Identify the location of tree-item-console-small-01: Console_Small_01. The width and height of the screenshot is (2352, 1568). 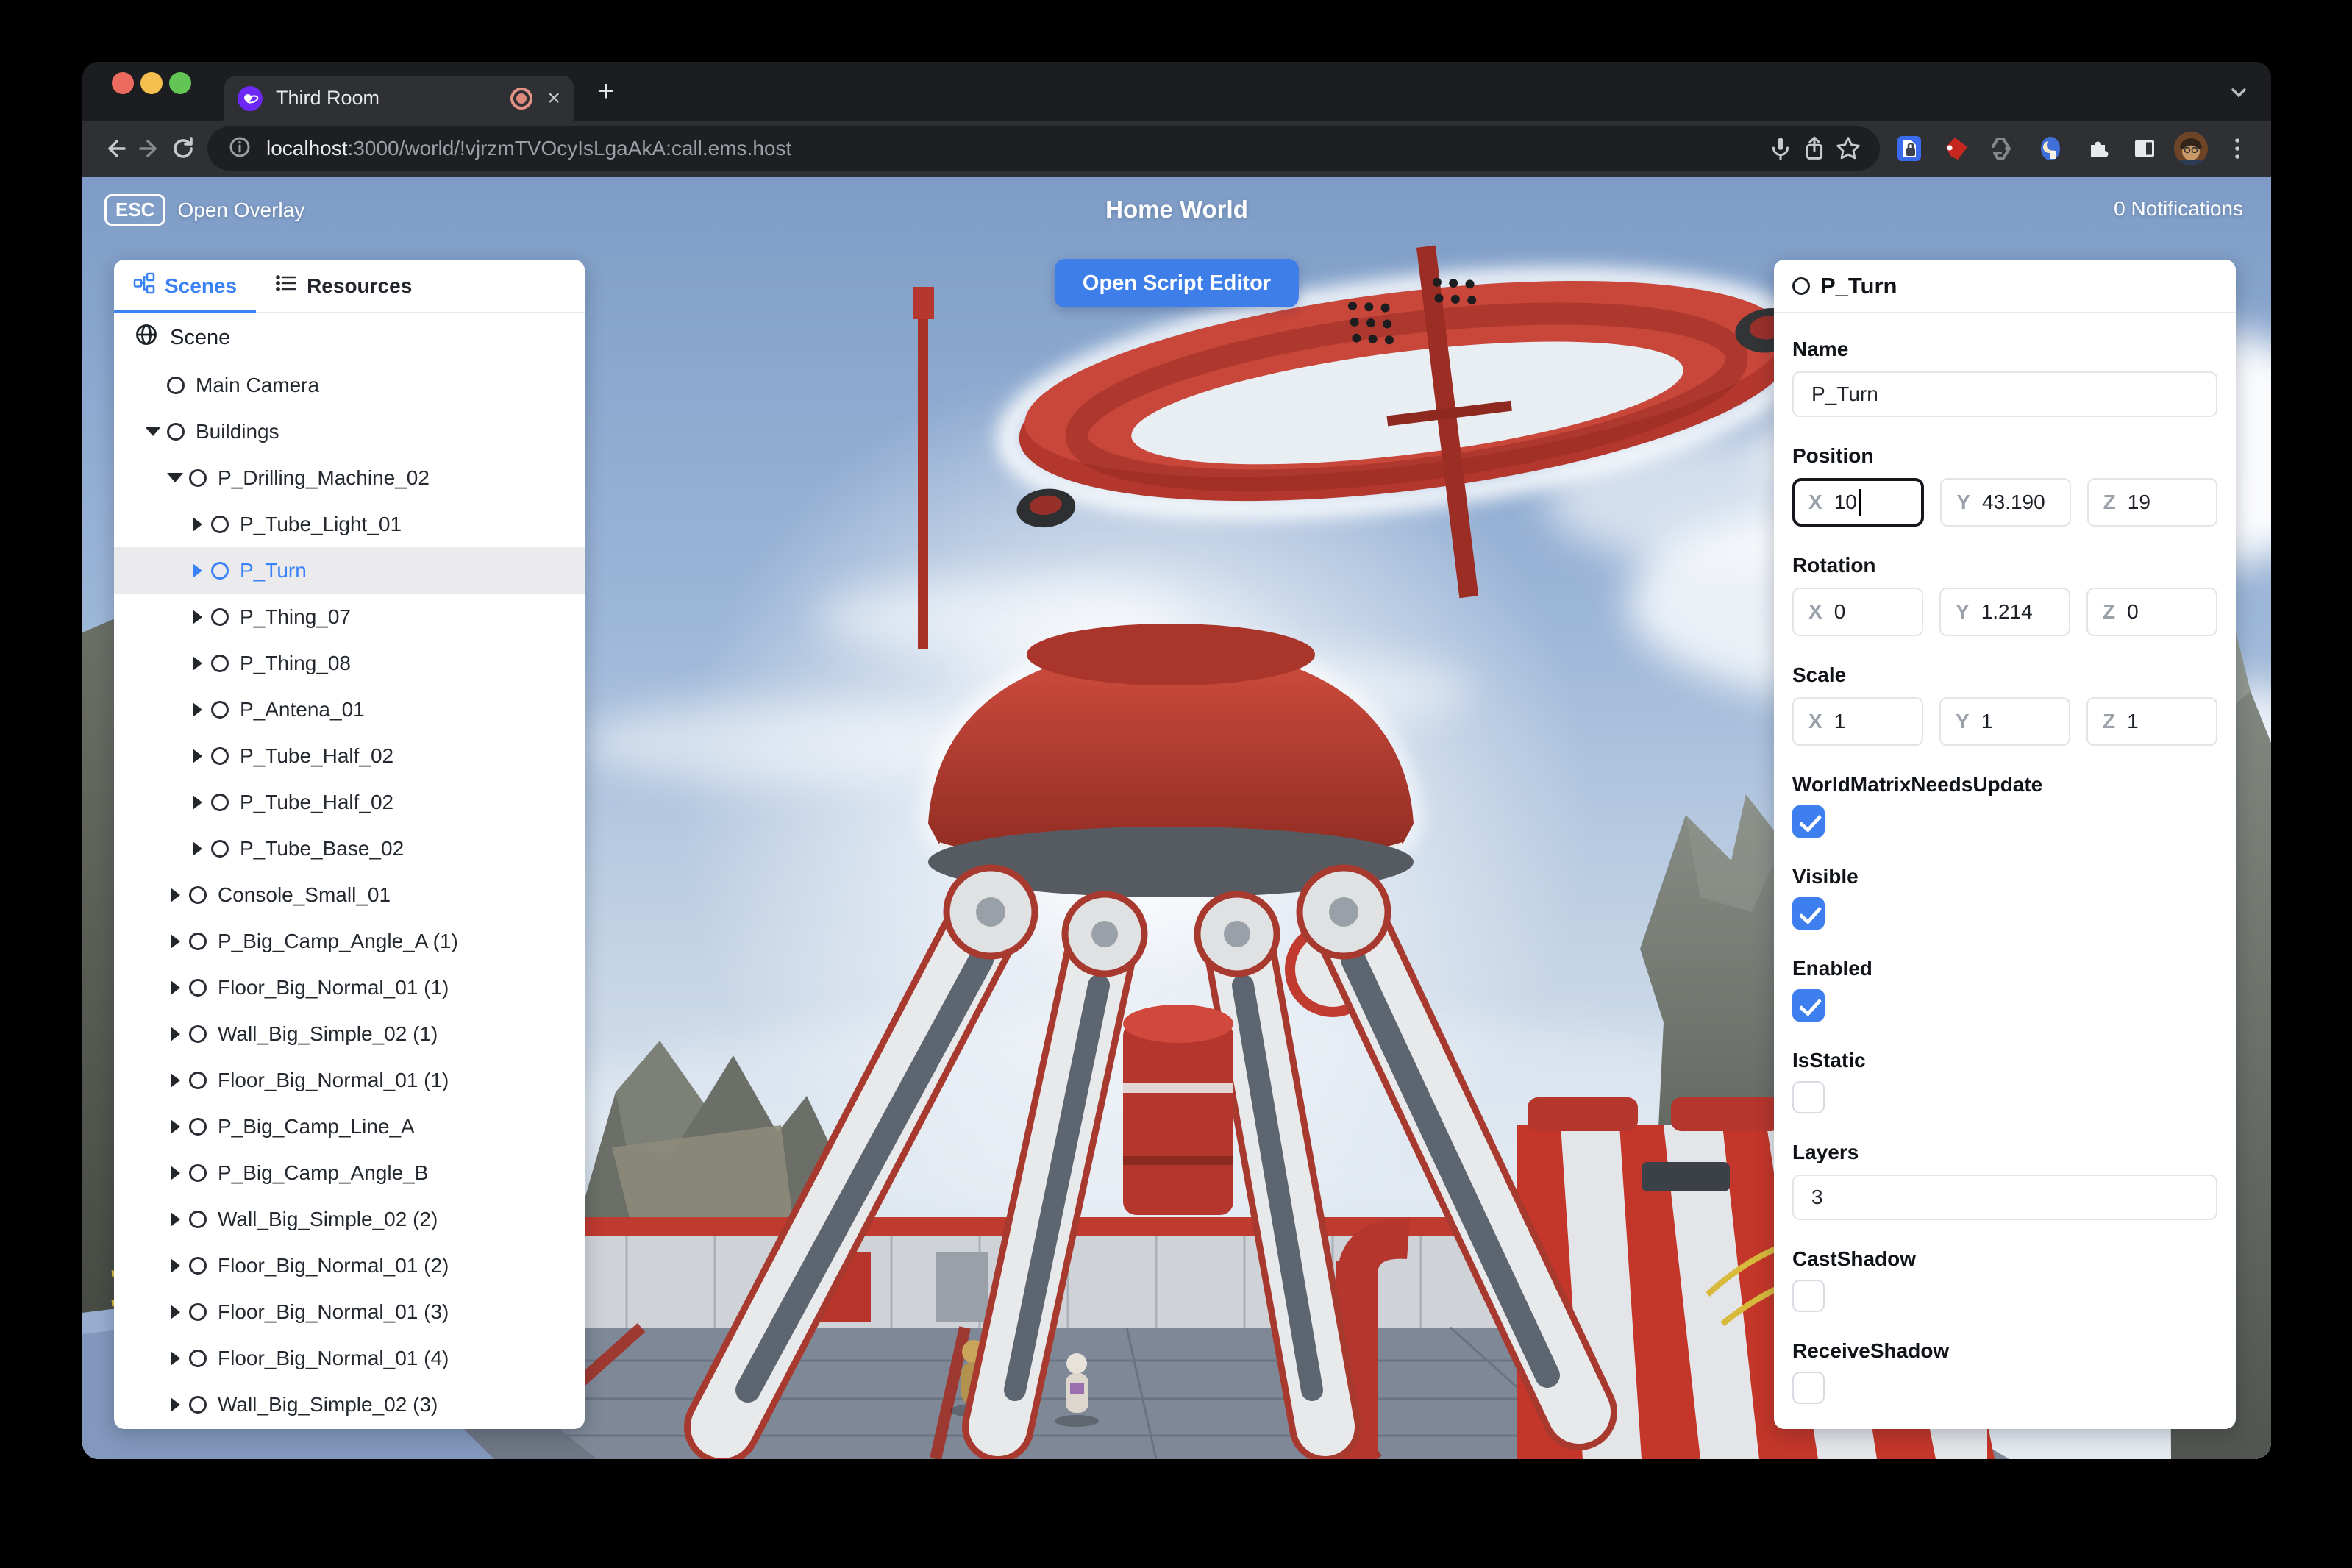
(349, 895).